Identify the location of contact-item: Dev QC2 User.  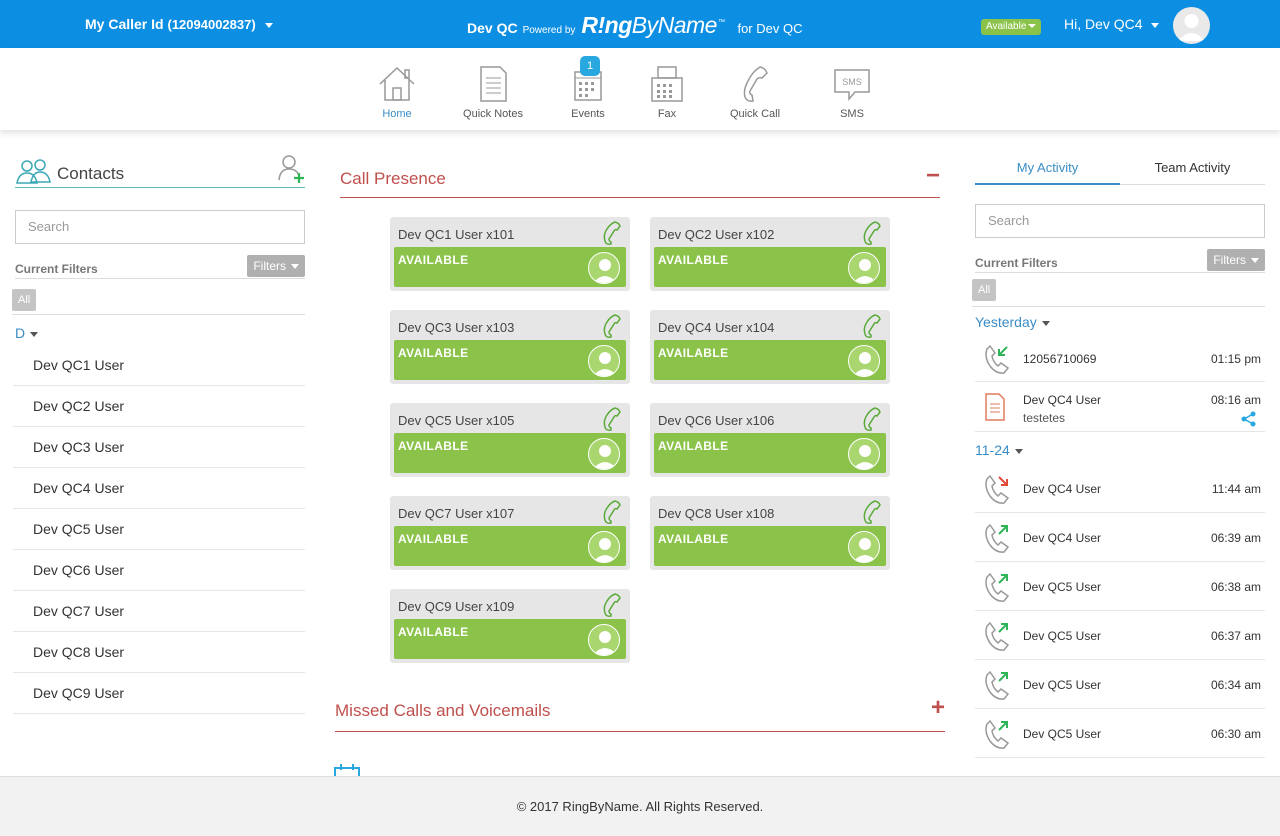
(159, 406).